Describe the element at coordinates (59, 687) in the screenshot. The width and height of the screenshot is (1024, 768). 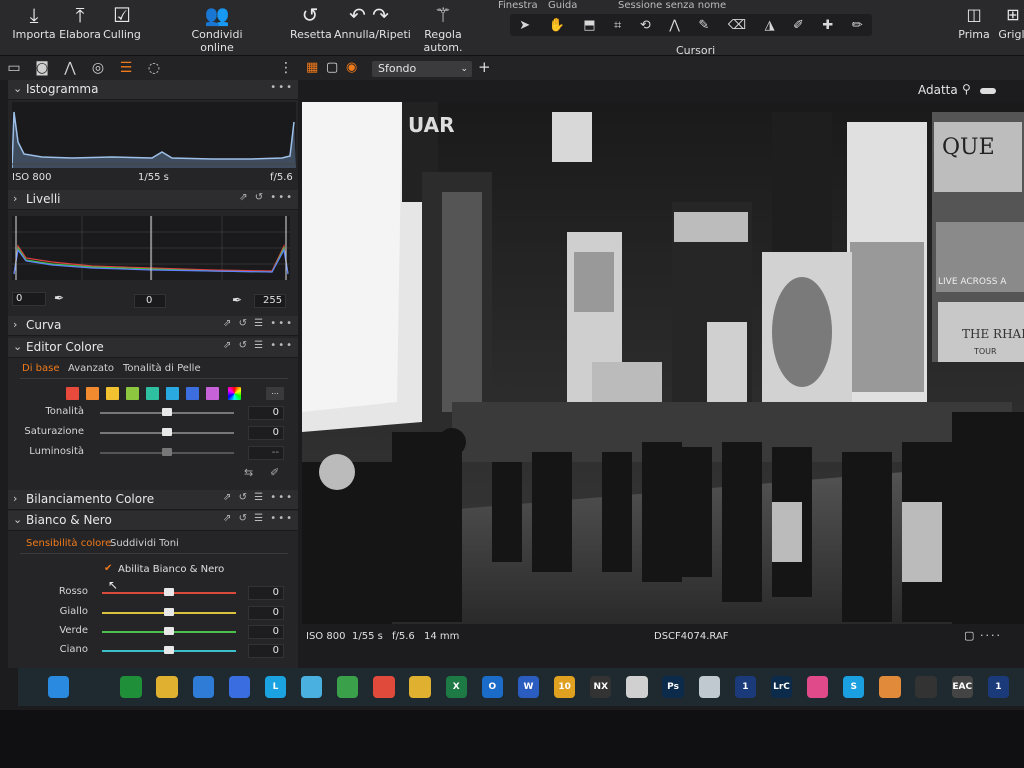
I see `taskbar-start-icon` at that location.